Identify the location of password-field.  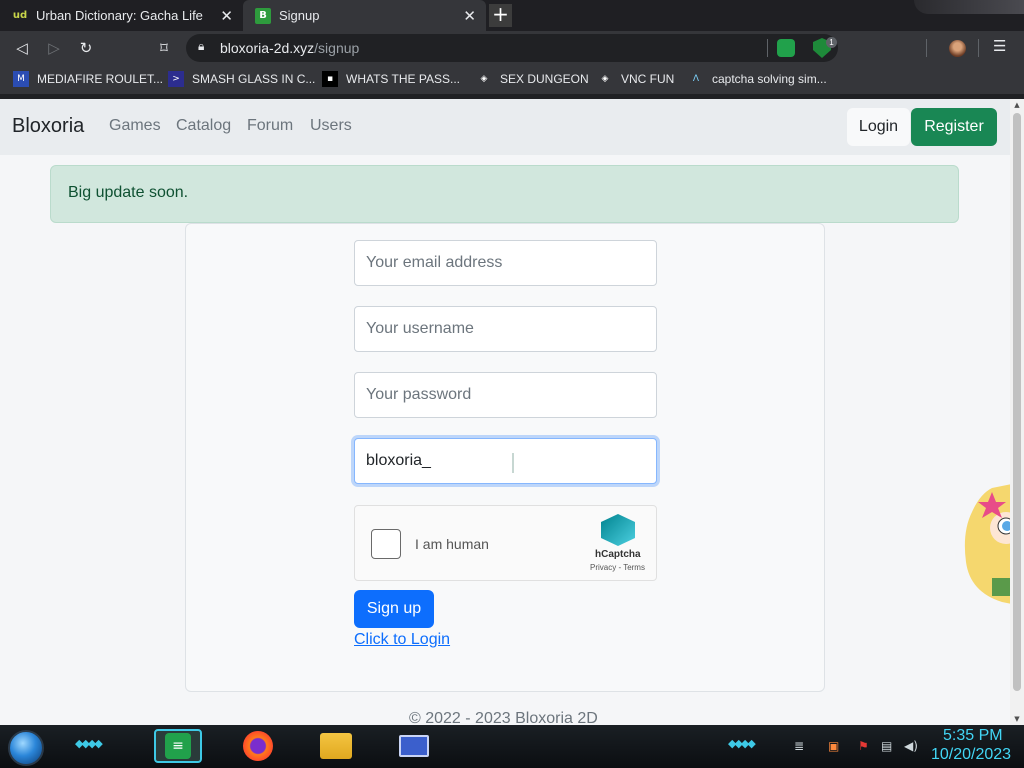
(505, 395).